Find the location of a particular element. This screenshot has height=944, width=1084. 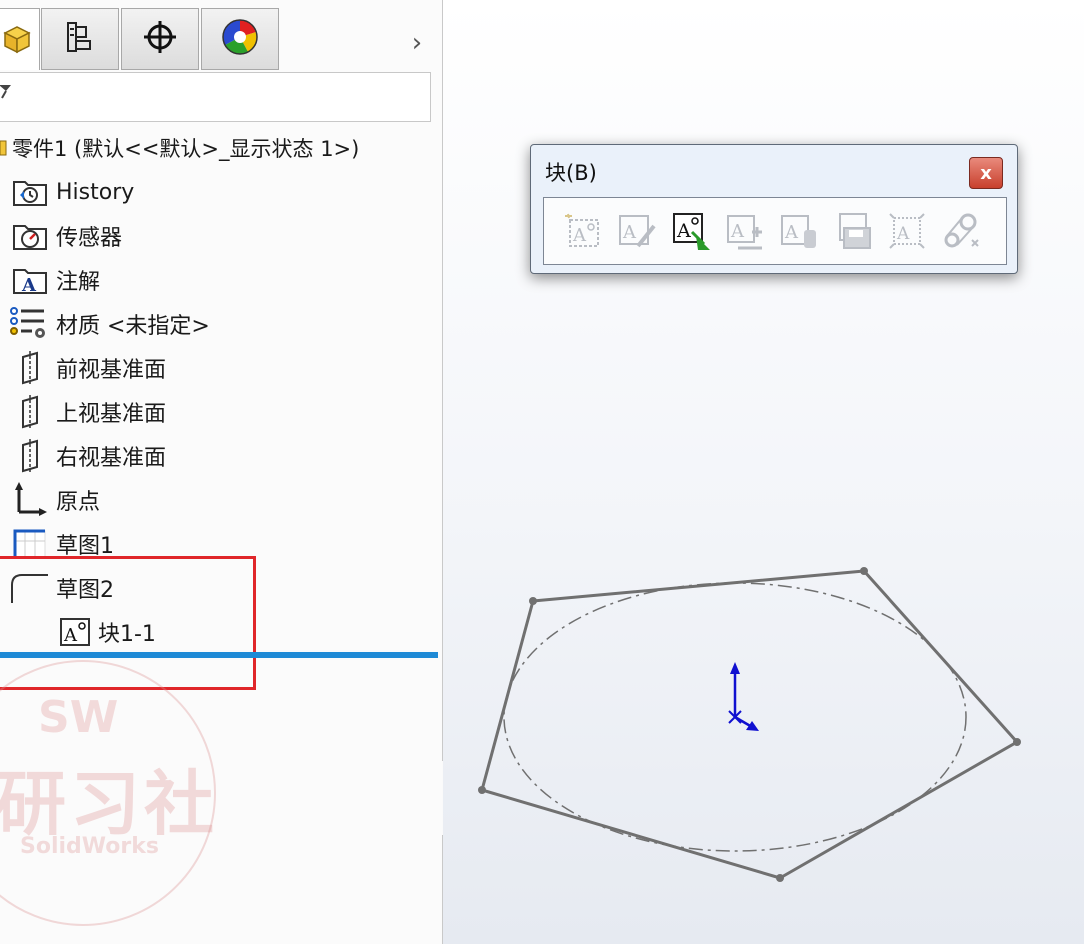

rollback-bar is located at coordinates (219, 655).